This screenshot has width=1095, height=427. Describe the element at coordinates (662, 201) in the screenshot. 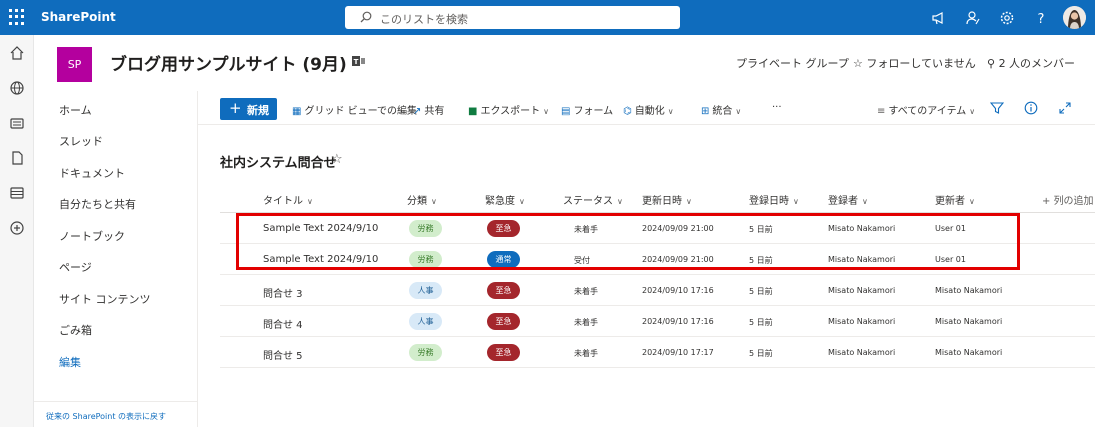

I see `column-label: 更新日時` at that location.